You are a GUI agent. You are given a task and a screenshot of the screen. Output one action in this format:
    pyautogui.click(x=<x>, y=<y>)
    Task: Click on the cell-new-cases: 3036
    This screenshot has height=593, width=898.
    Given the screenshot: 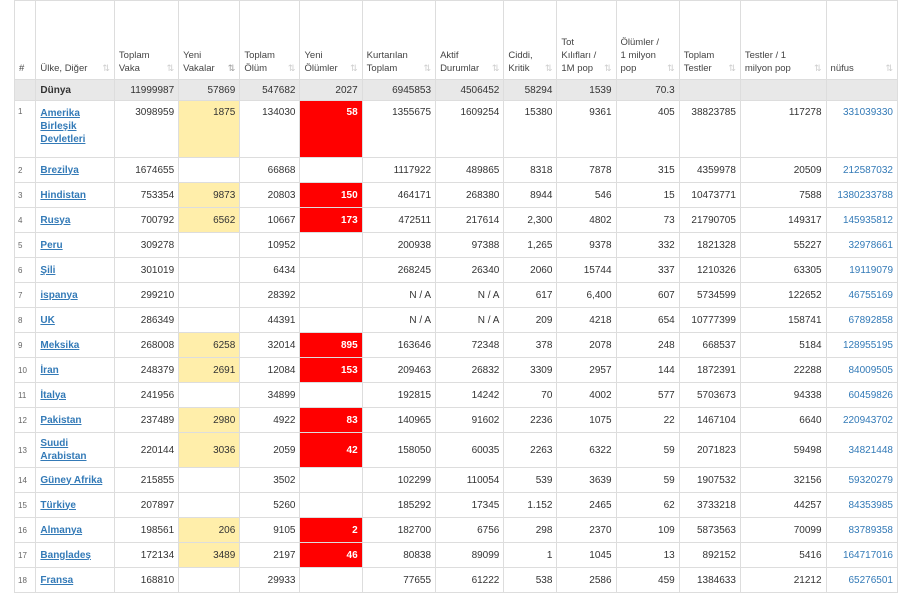 What is the action you would take?
    pyautogui.click(x=209, y=450)
    